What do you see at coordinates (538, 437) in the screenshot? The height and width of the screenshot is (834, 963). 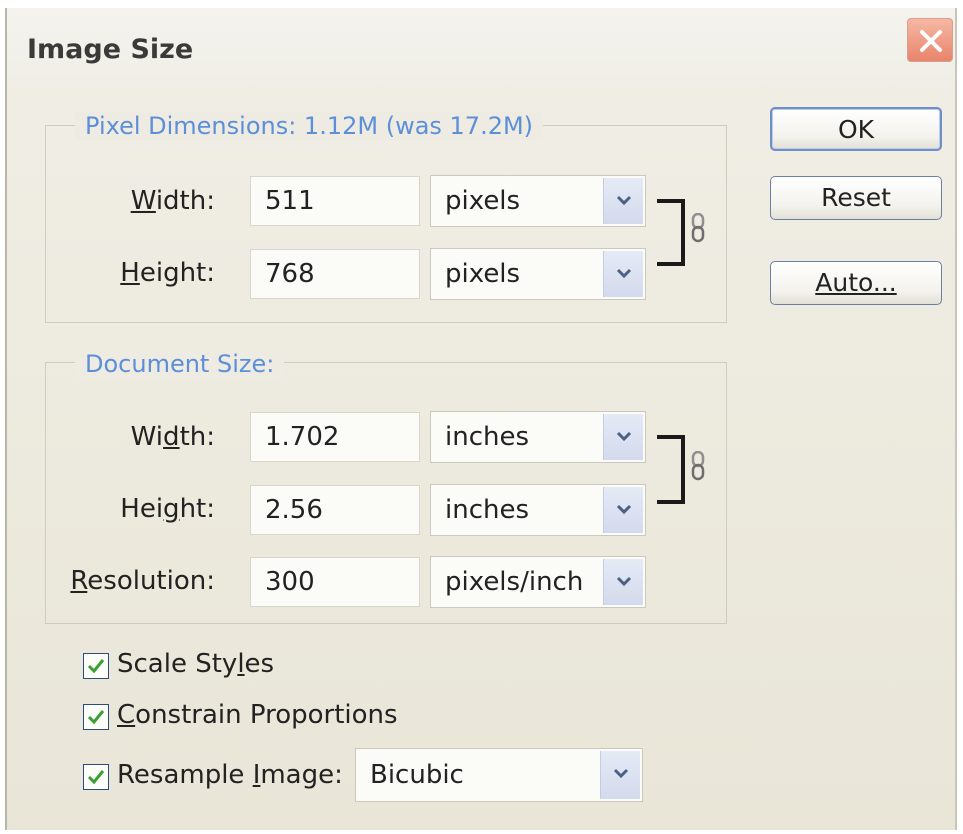 I see `doc-width-unit-select: inches` at bounding box center [538, 437].